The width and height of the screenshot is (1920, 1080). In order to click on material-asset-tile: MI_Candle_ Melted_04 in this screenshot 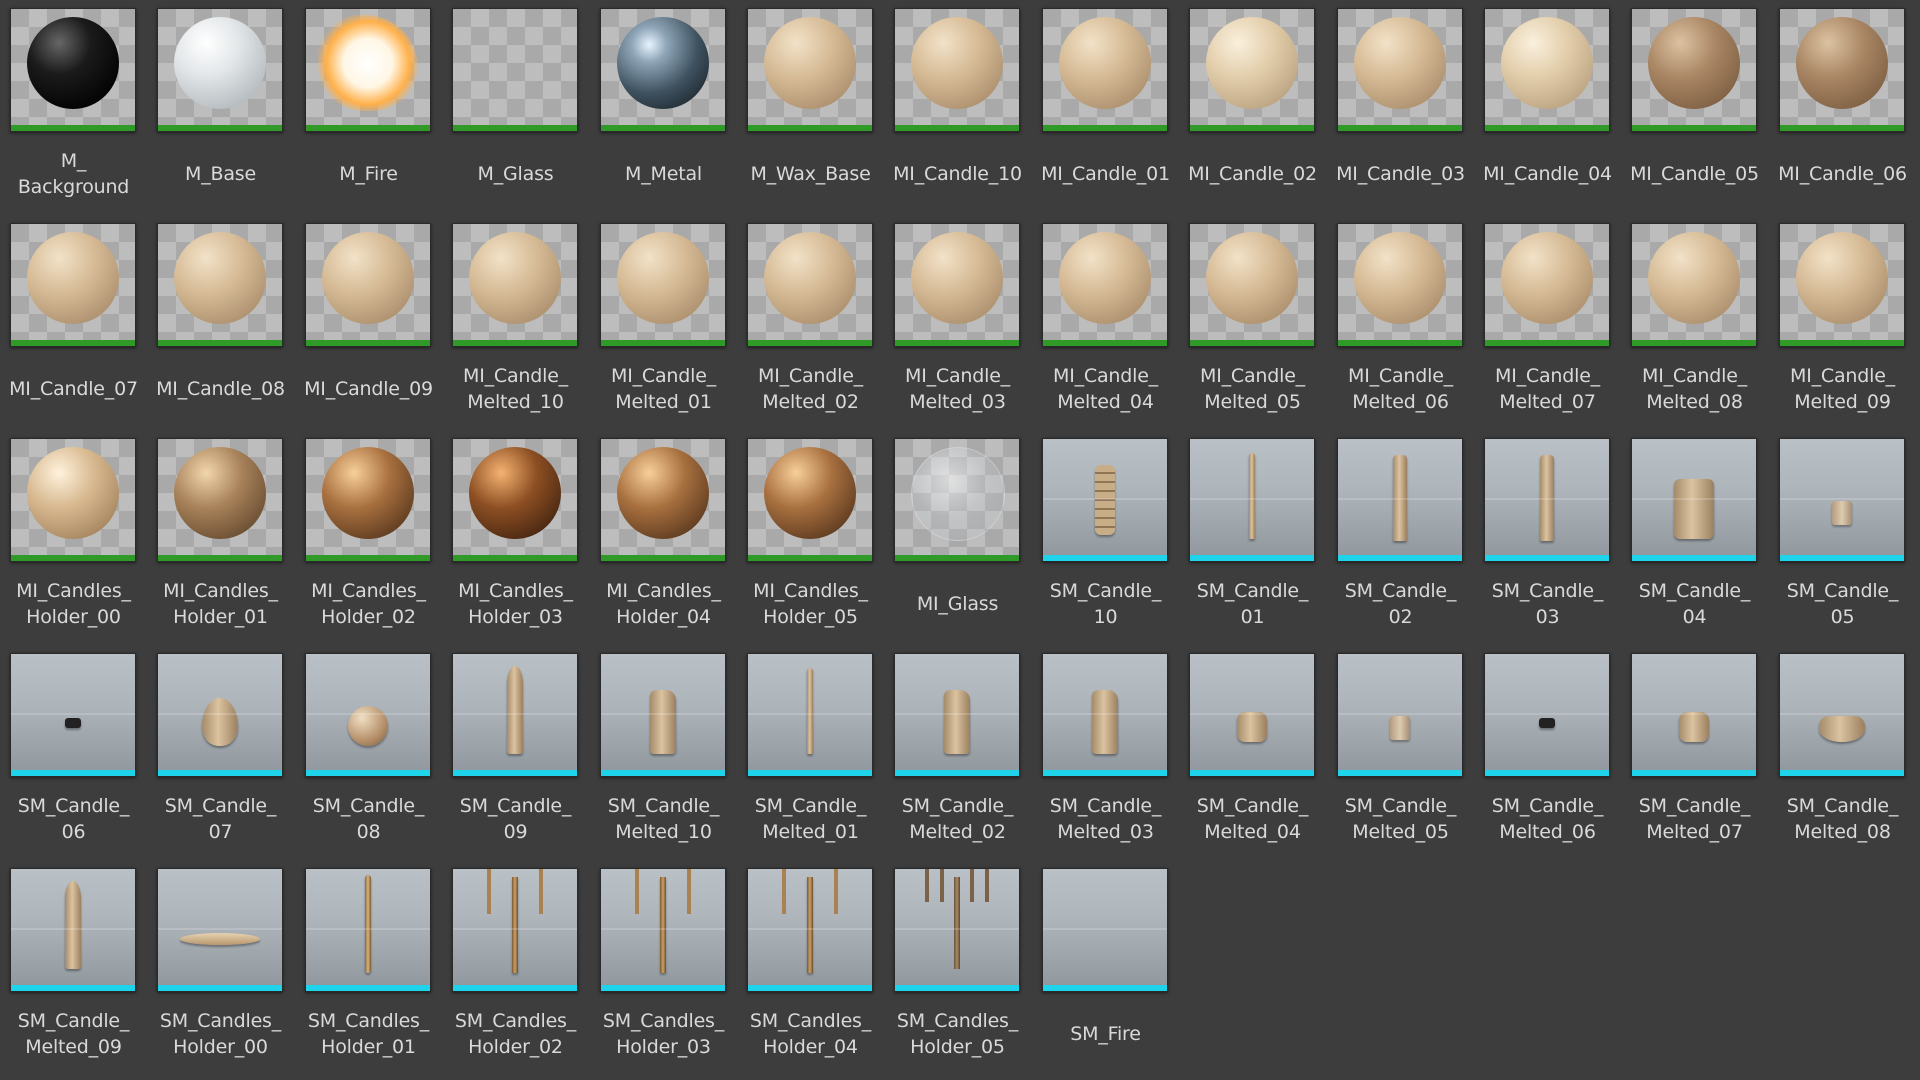, I will do `click(1105, 320)`.